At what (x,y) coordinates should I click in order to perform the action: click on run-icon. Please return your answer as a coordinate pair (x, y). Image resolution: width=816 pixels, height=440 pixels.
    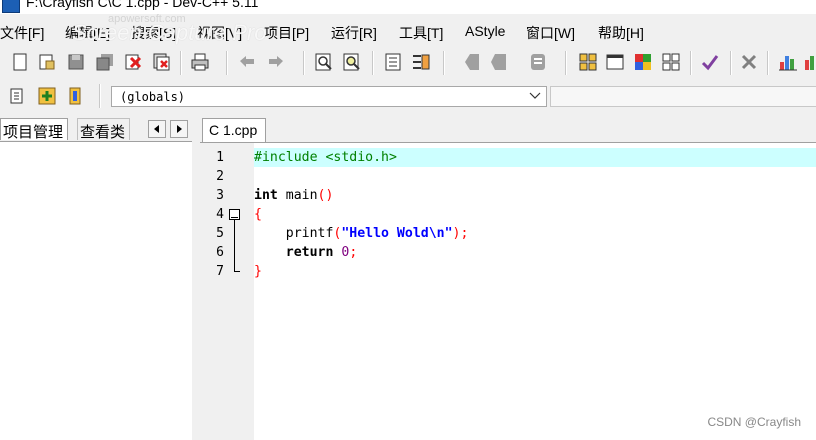
    Looking at the image, I should click on (499, 62).